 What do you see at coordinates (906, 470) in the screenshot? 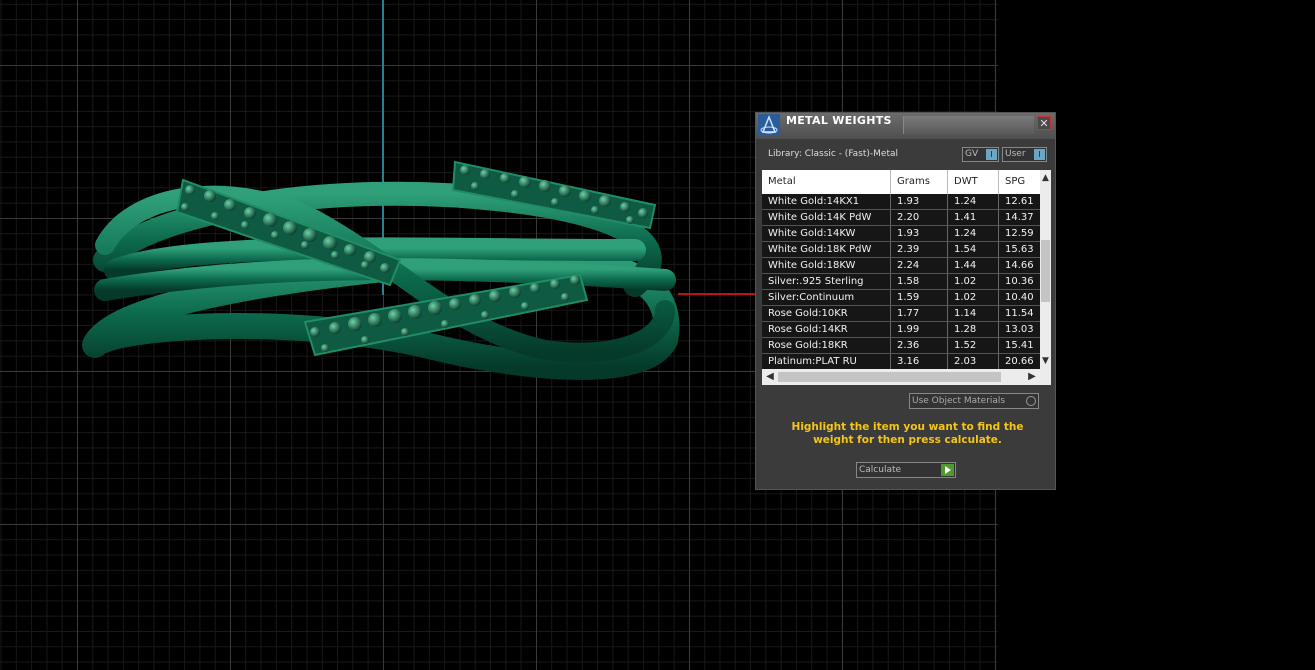
I see `calculate-button: Calculate` at bounding box center [906, 470].